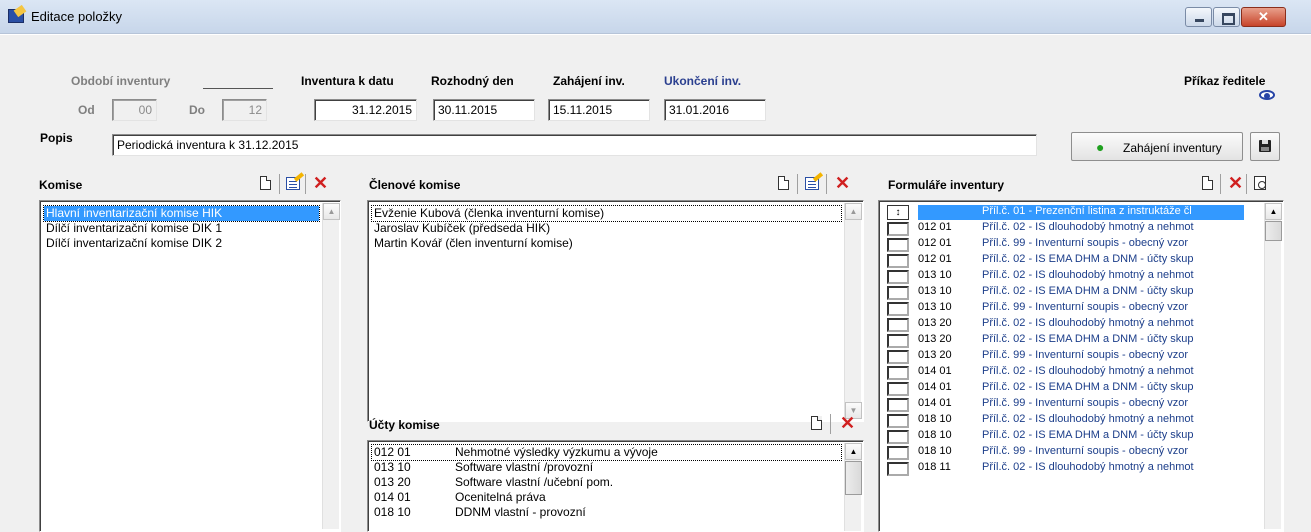 The height and width of the screenshot is (532, 1311). What do you see at coordinates (1235, 183) in the screenshot?
I see `delete-formular-button: ✕` at bounding box center [1235, 183].